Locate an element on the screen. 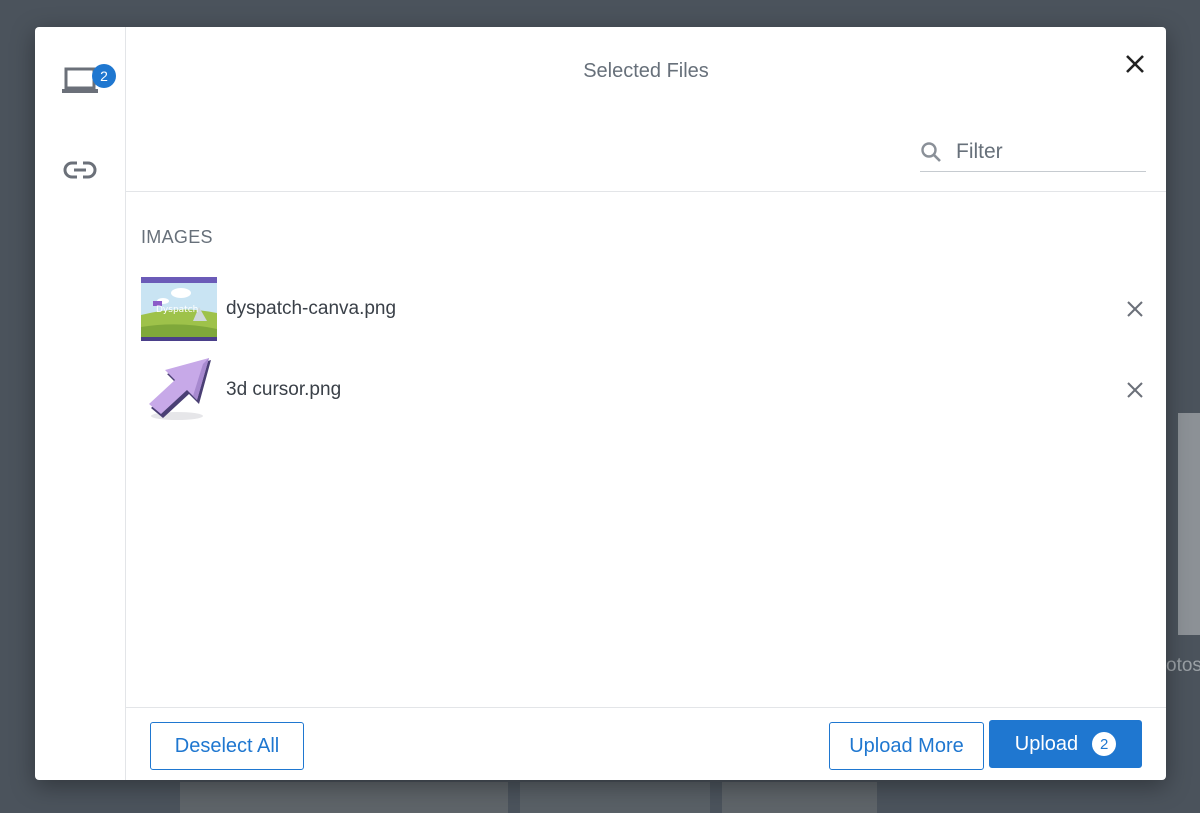 This screenshot has width=1200, height=813. svg-text: Dyspatch is located at coordinates (177, 310).